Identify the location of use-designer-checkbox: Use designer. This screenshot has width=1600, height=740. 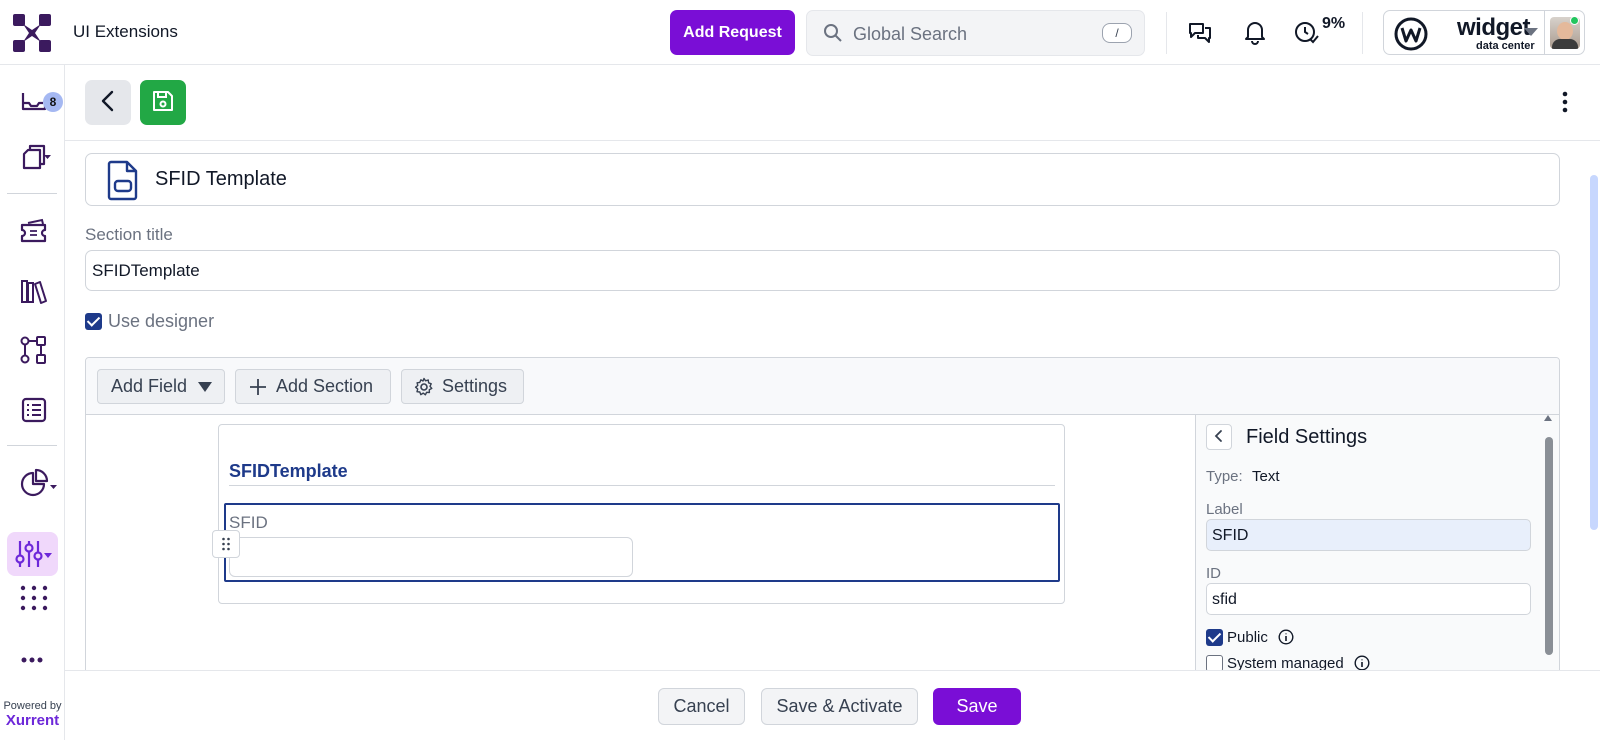
(149, 321).